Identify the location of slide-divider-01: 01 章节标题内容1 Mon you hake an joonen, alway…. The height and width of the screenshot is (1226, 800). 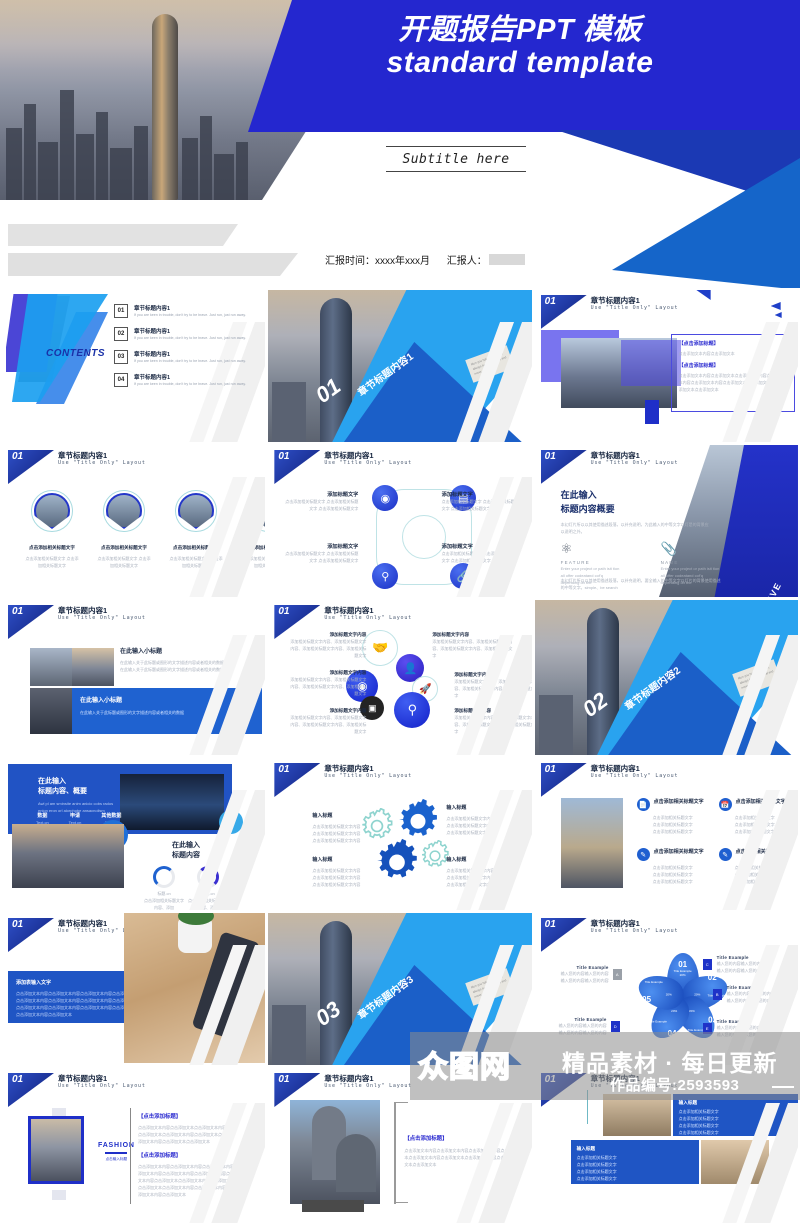
(400, 366).